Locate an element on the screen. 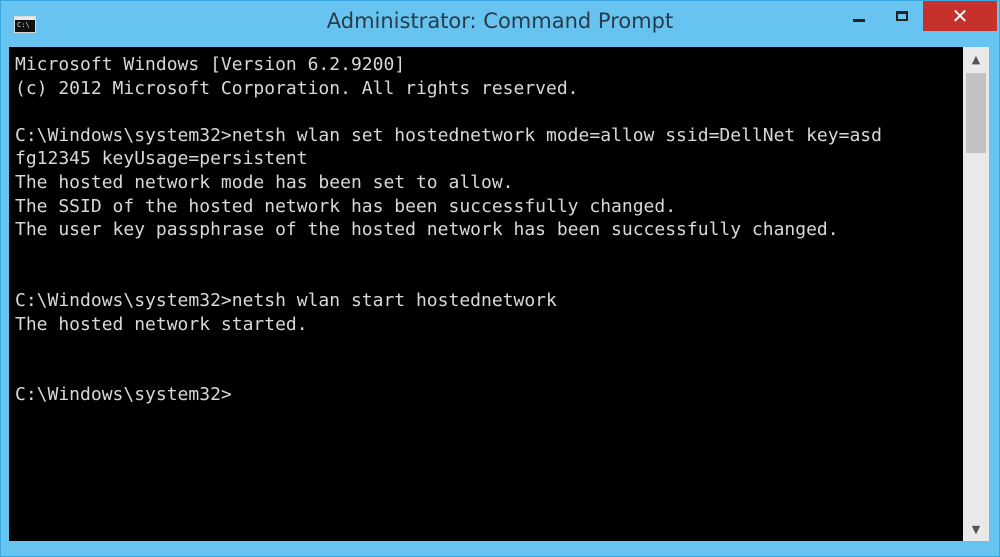  close-icon: ✕ is located at coordinates (960, 16).